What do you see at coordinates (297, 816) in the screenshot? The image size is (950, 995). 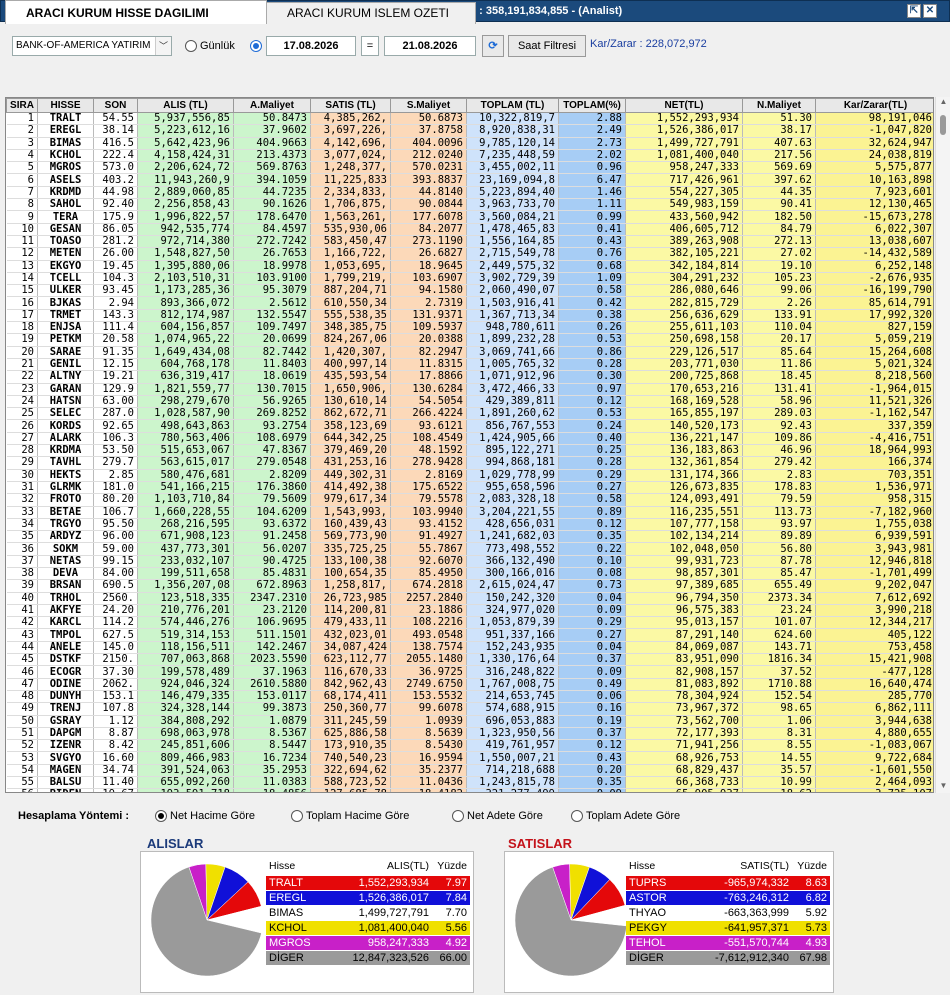 I see `option-toplam-hacim-dot` at bounding box center [297, 816].